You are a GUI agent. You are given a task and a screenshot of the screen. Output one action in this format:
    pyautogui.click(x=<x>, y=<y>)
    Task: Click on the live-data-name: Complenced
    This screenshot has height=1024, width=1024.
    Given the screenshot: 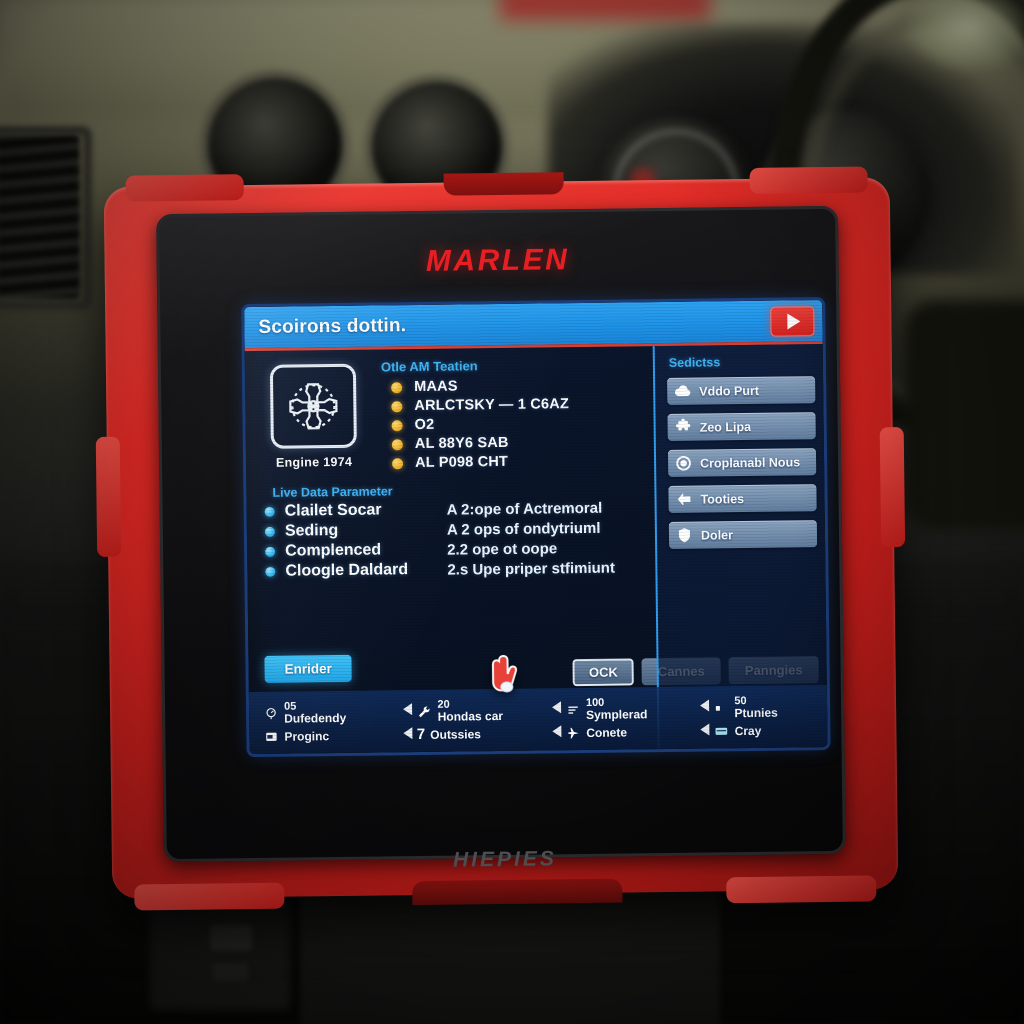 What is the action you would take?
    pyautogui.click(x=333, y=550)
    